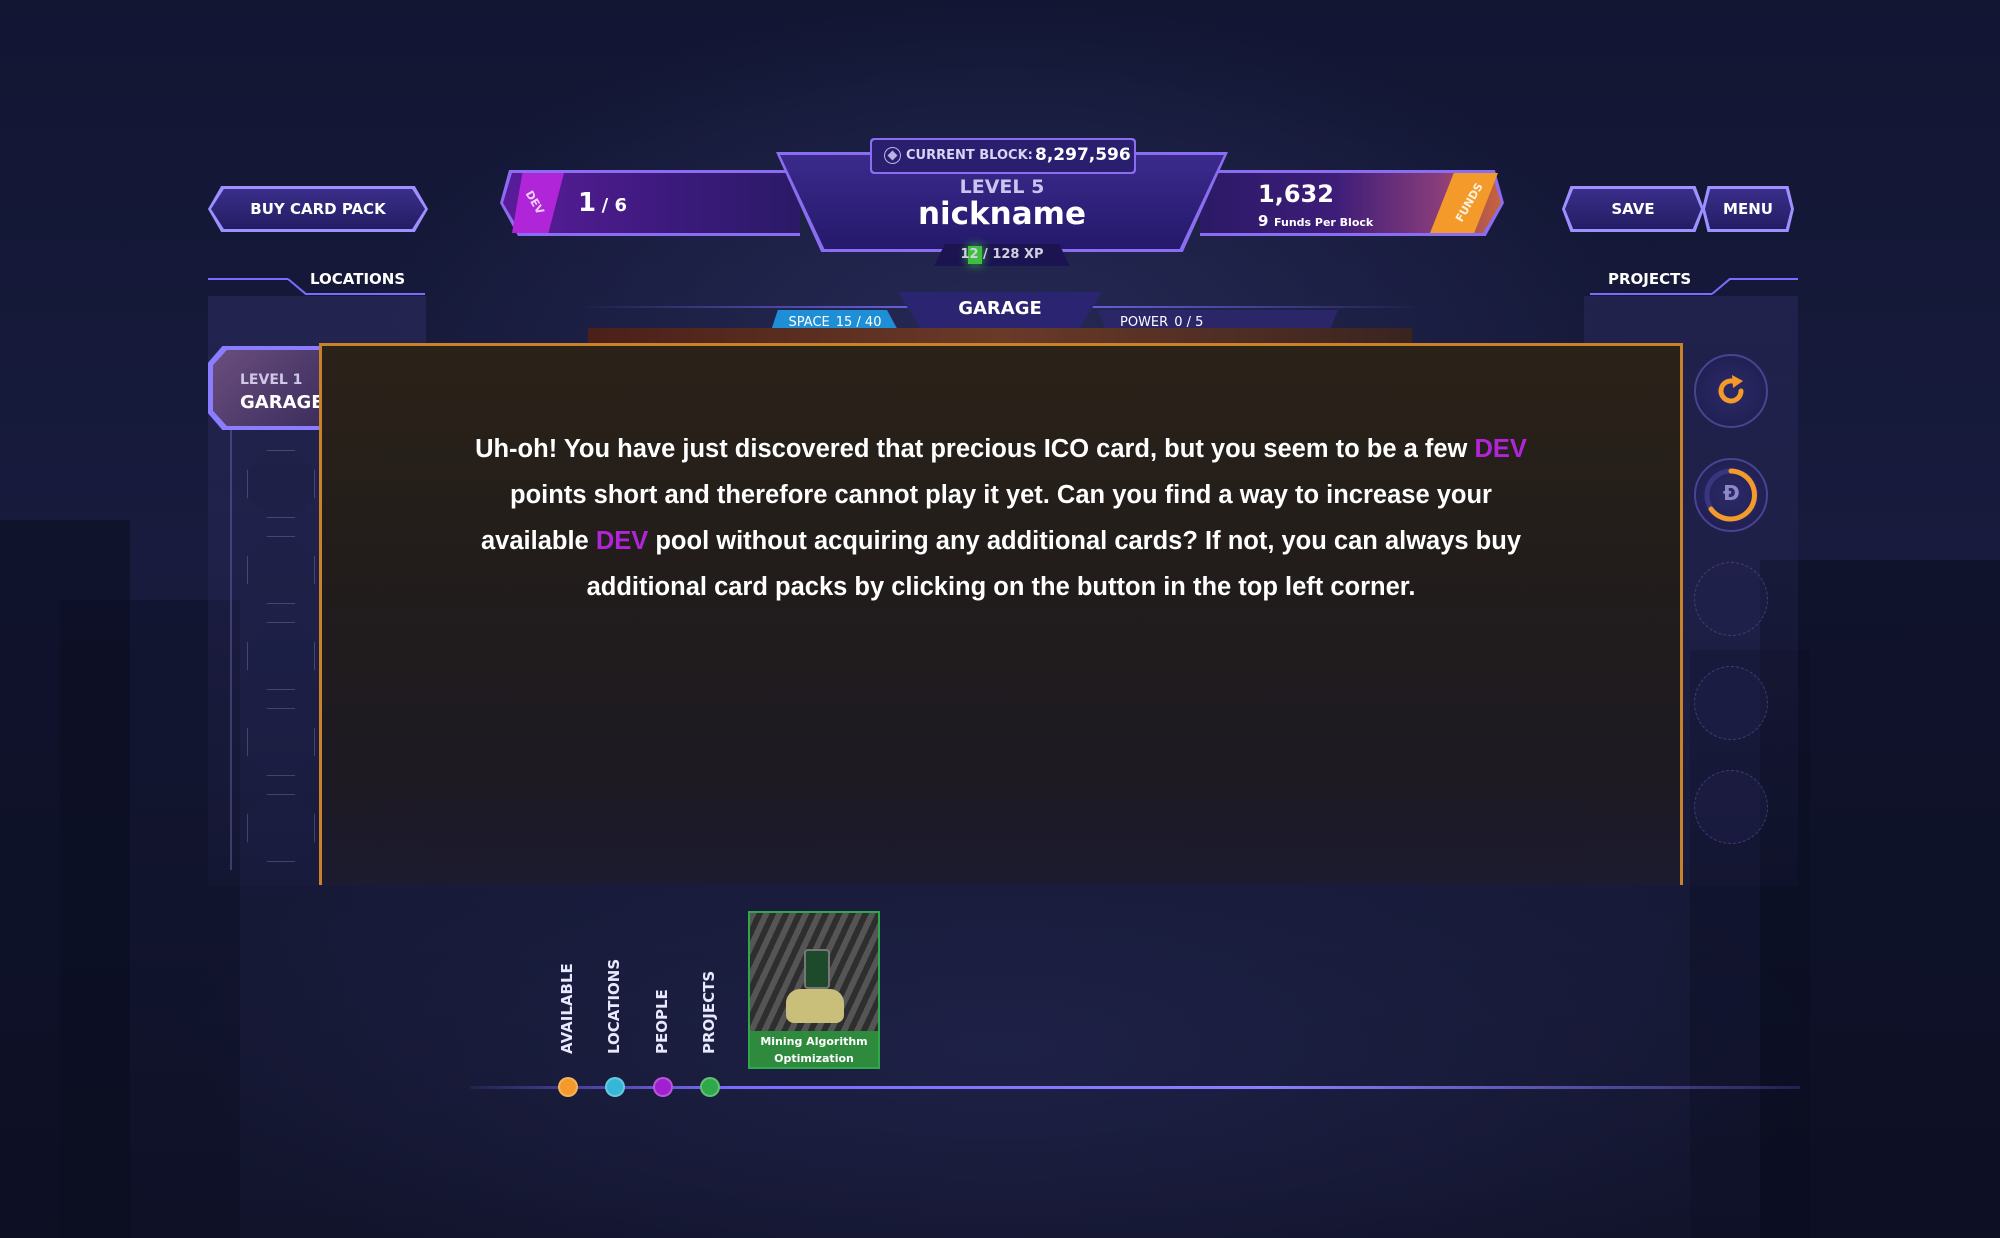 This screenshot has height=1238, width=2000. I want to click on current-block-label: CURRENT BLOCK:, so click(969, 155).